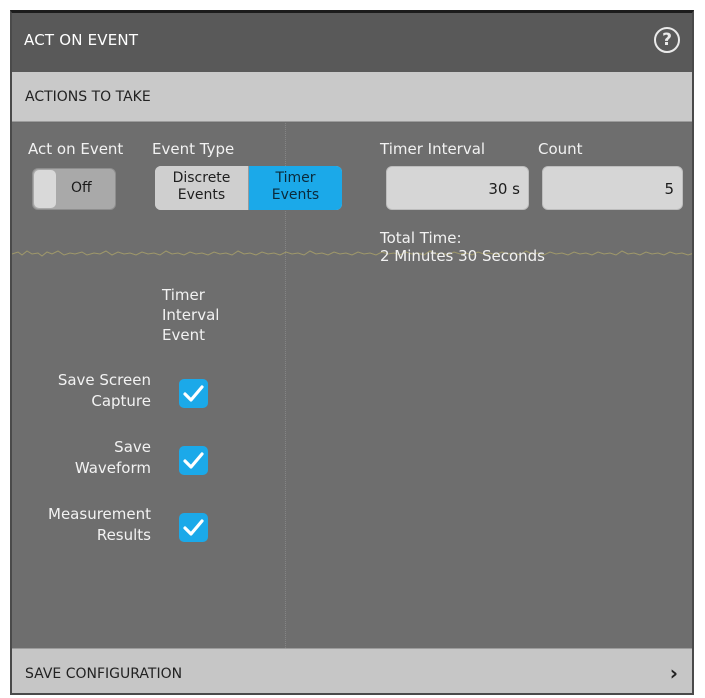 The image size is (705, 698). I want to click on act-on-event-toggle: Off, so click(74, 189).